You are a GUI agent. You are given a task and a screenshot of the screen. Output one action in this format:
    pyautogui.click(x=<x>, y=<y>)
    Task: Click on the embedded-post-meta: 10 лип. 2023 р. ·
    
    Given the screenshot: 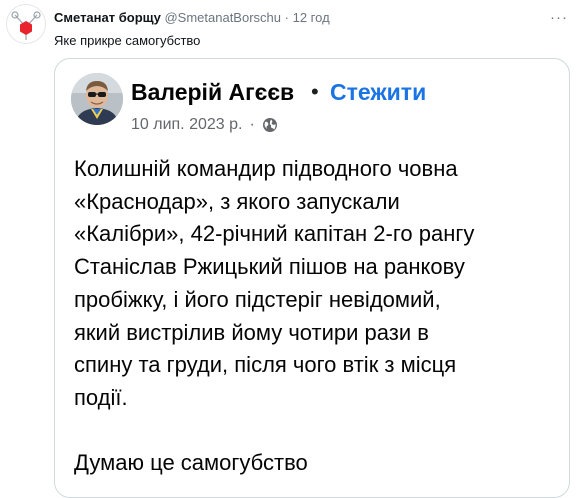 What is the action you would take?
    pyautogui.click(x=204, y=125)
    